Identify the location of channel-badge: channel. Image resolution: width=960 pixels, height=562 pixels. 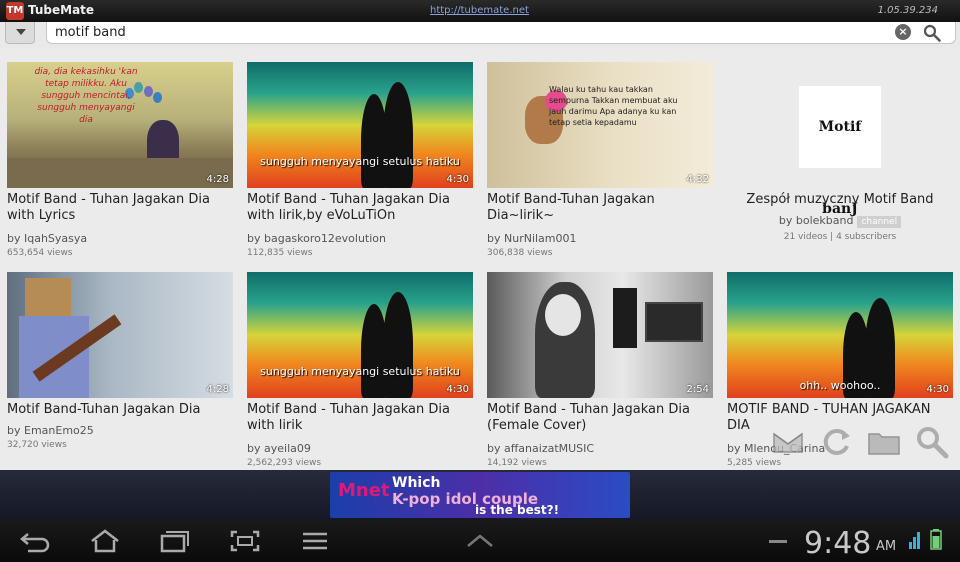
(879, 222).